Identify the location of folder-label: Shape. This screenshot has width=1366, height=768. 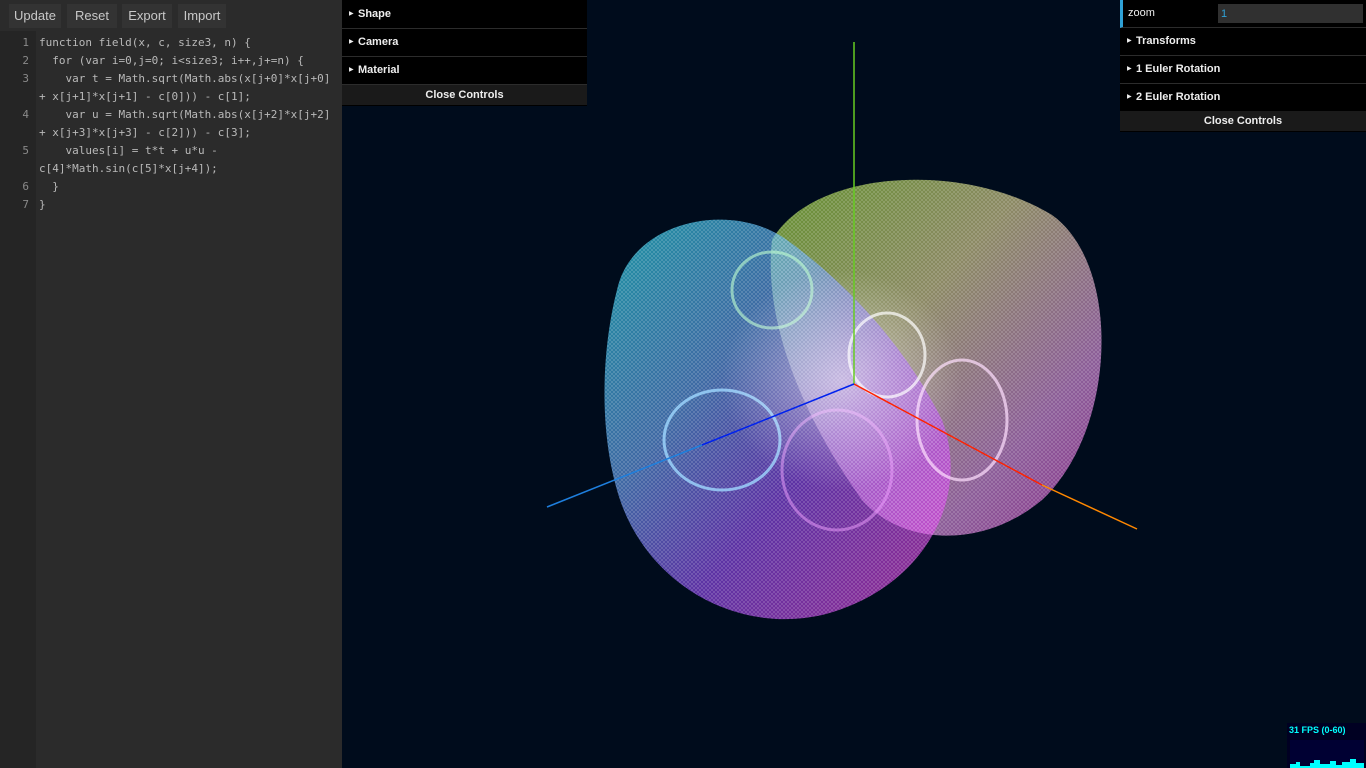
(375, 14).